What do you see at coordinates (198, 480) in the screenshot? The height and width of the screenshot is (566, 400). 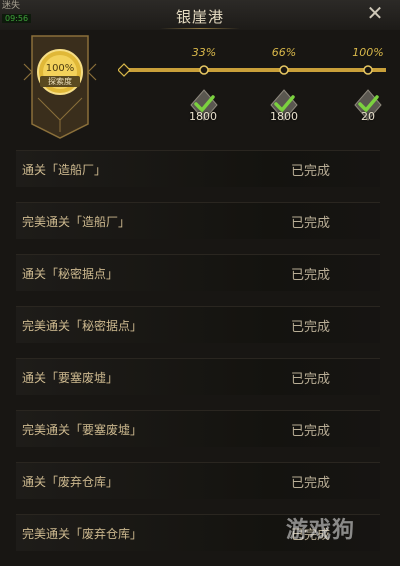 I see `task-row: 通关「废弃仓库」 已完成` at bounding box center [198, 480].